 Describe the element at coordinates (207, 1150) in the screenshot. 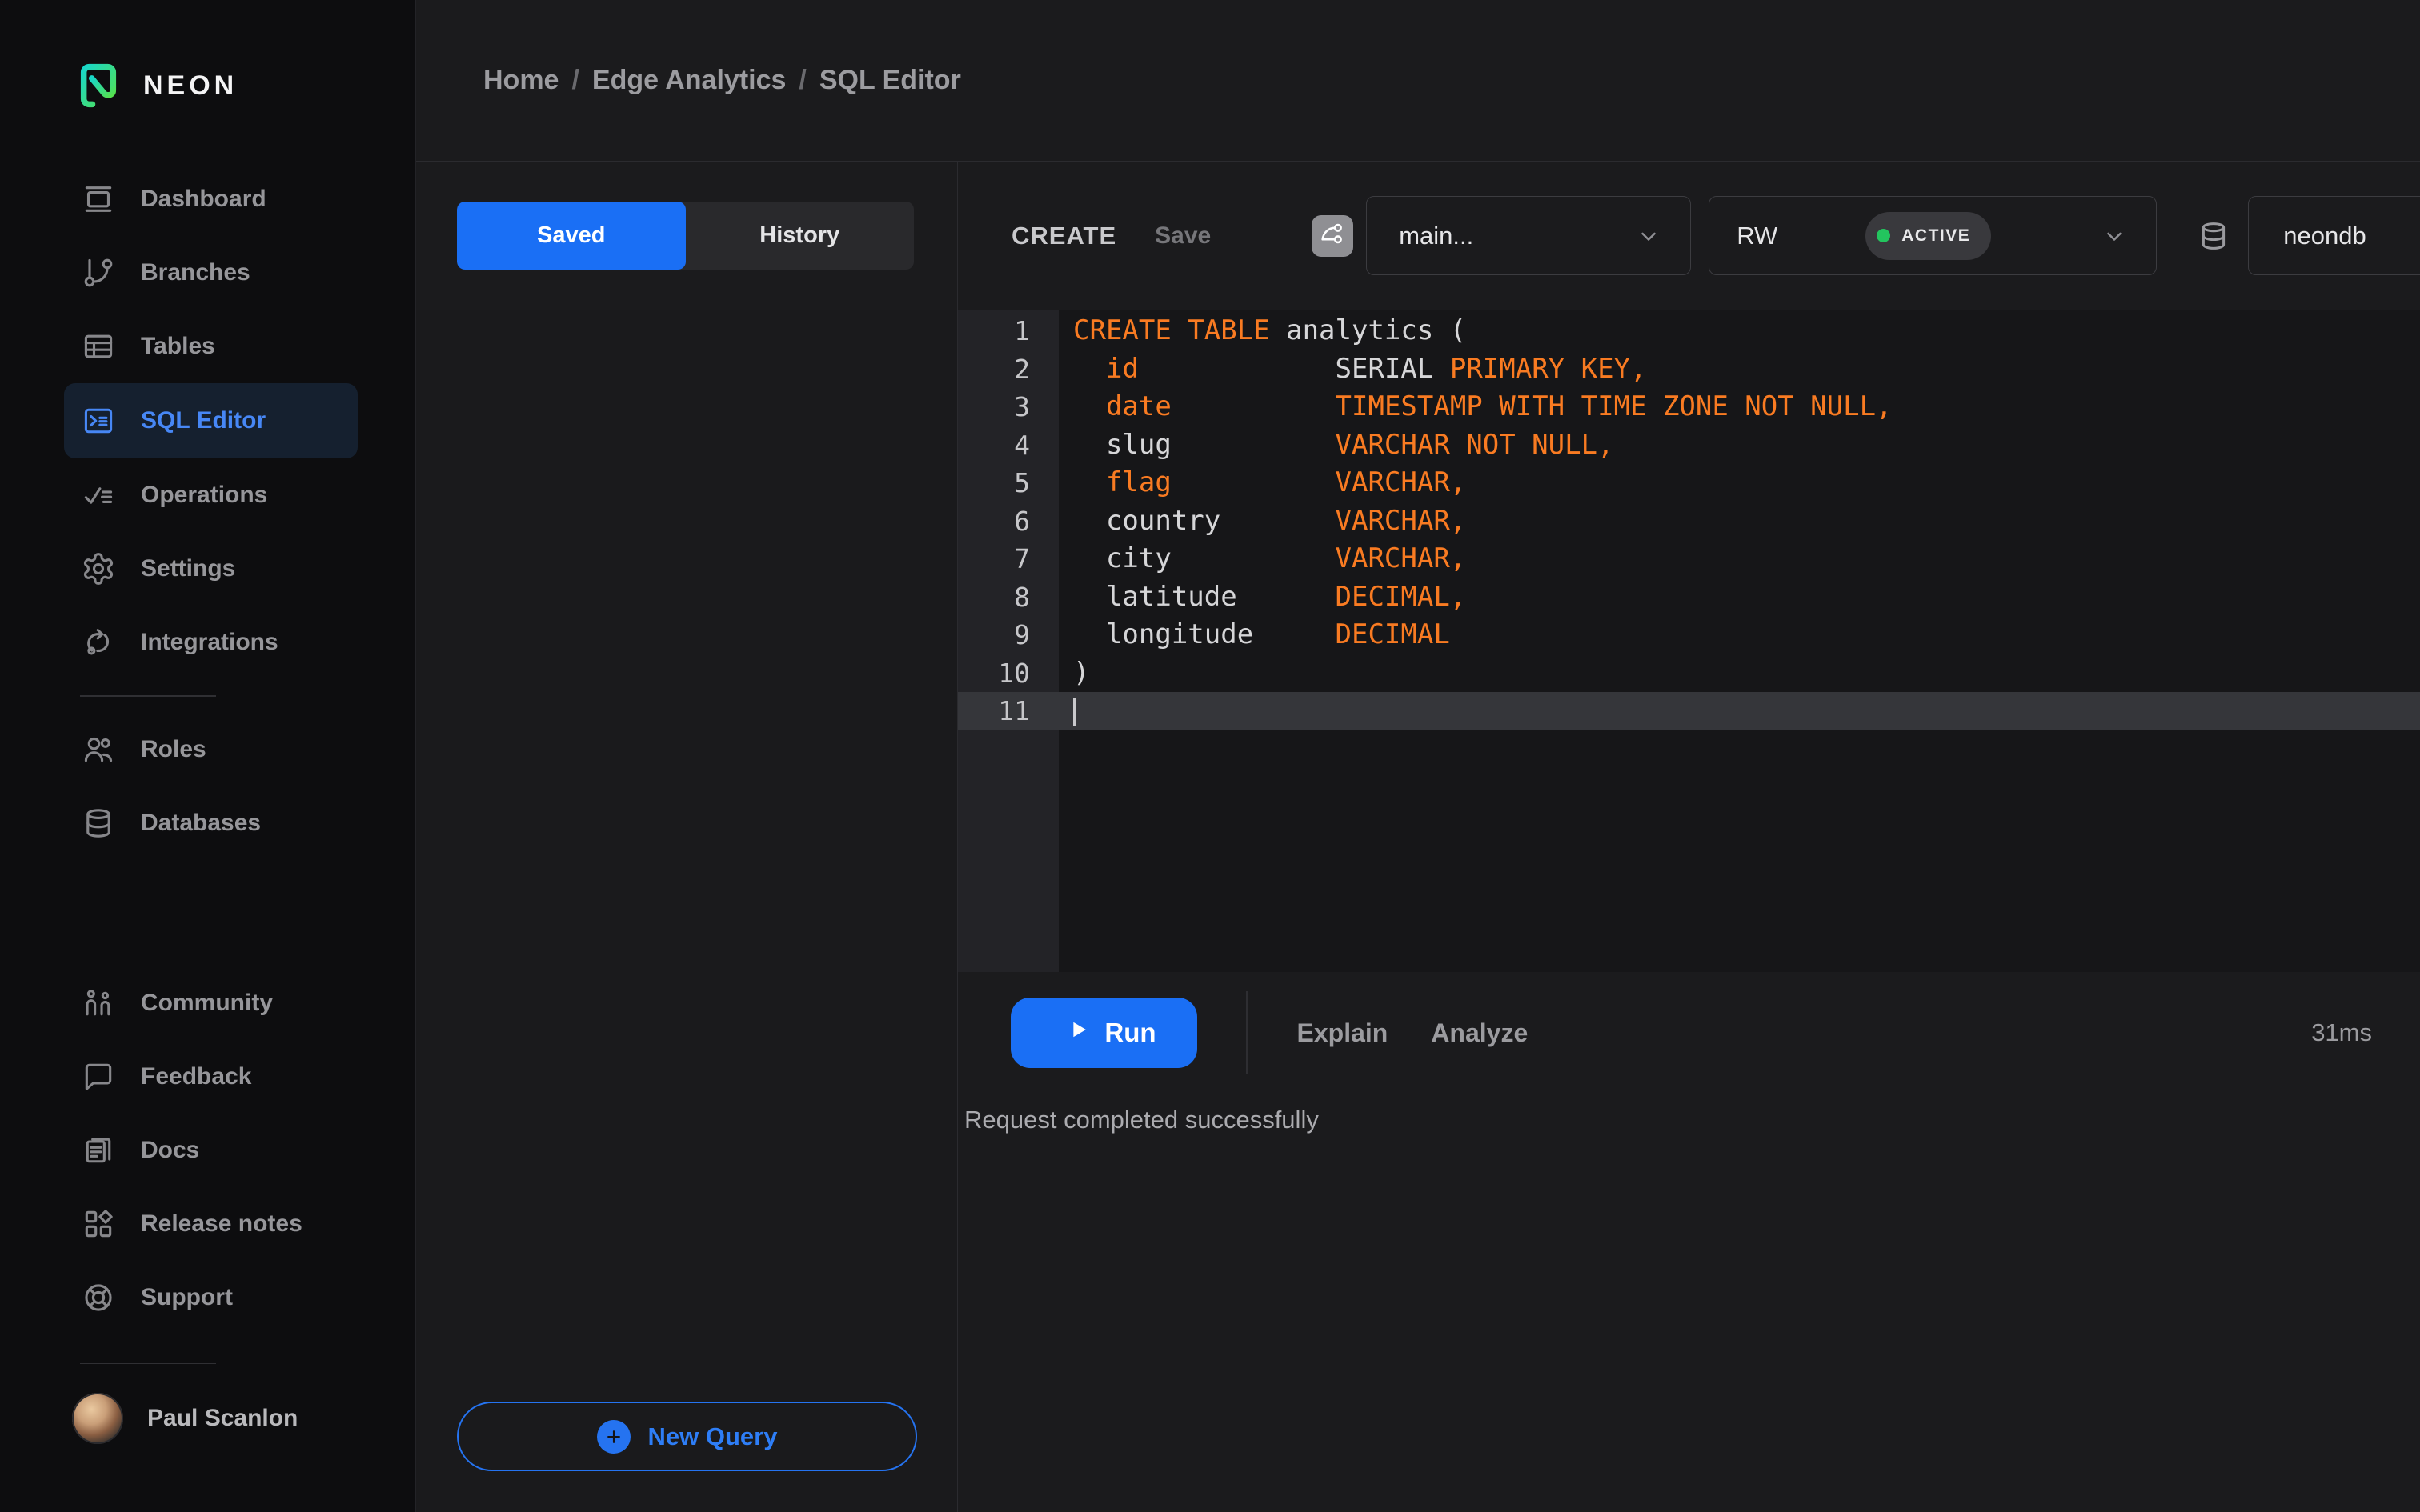

I see `sidebar-item-docs: Docs` at that location.